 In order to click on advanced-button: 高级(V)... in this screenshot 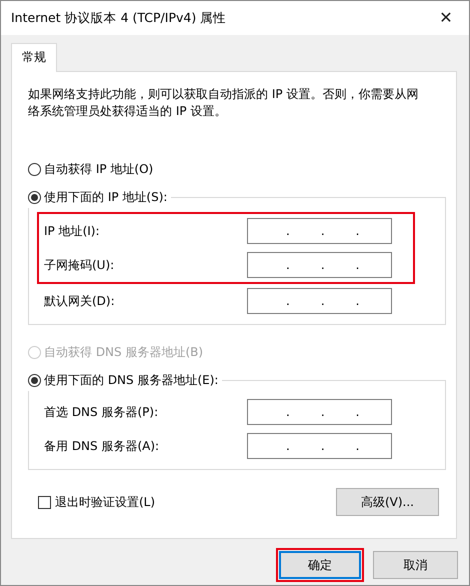, I will do `click(387, 502)`.